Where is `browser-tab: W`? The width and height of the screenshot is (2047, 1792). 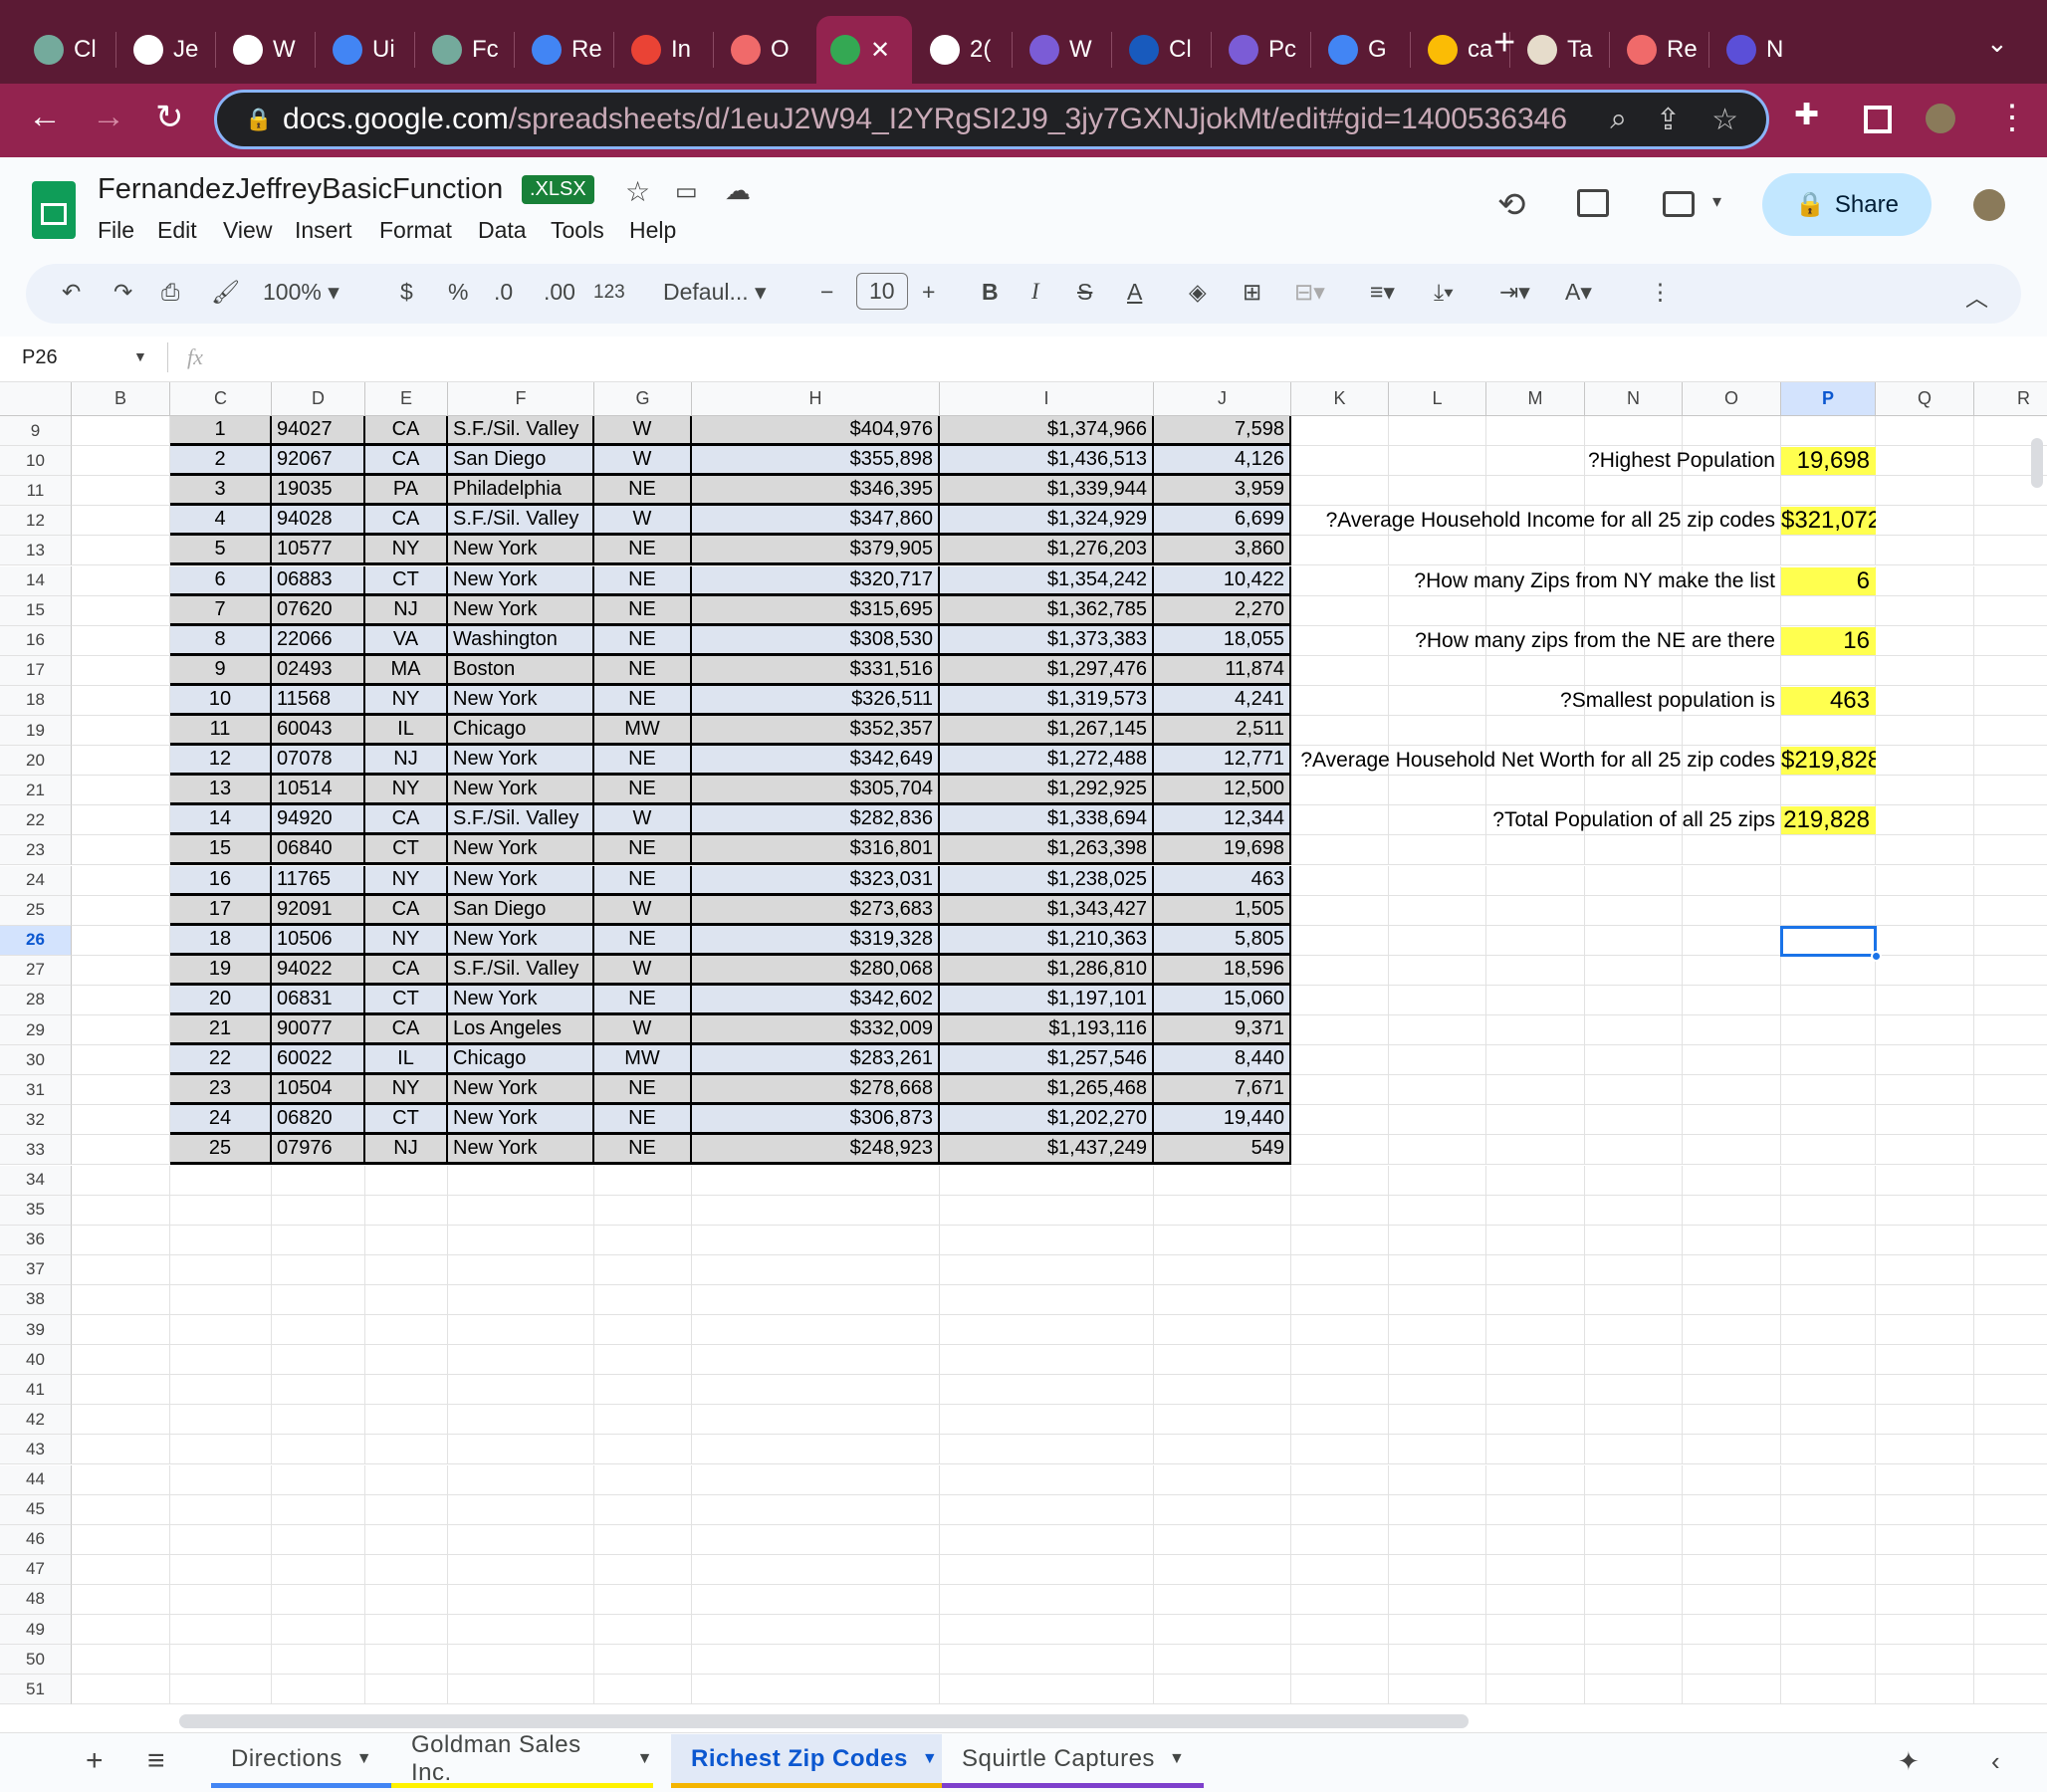
browser-tab: W is located at coordinates (1063, 50).